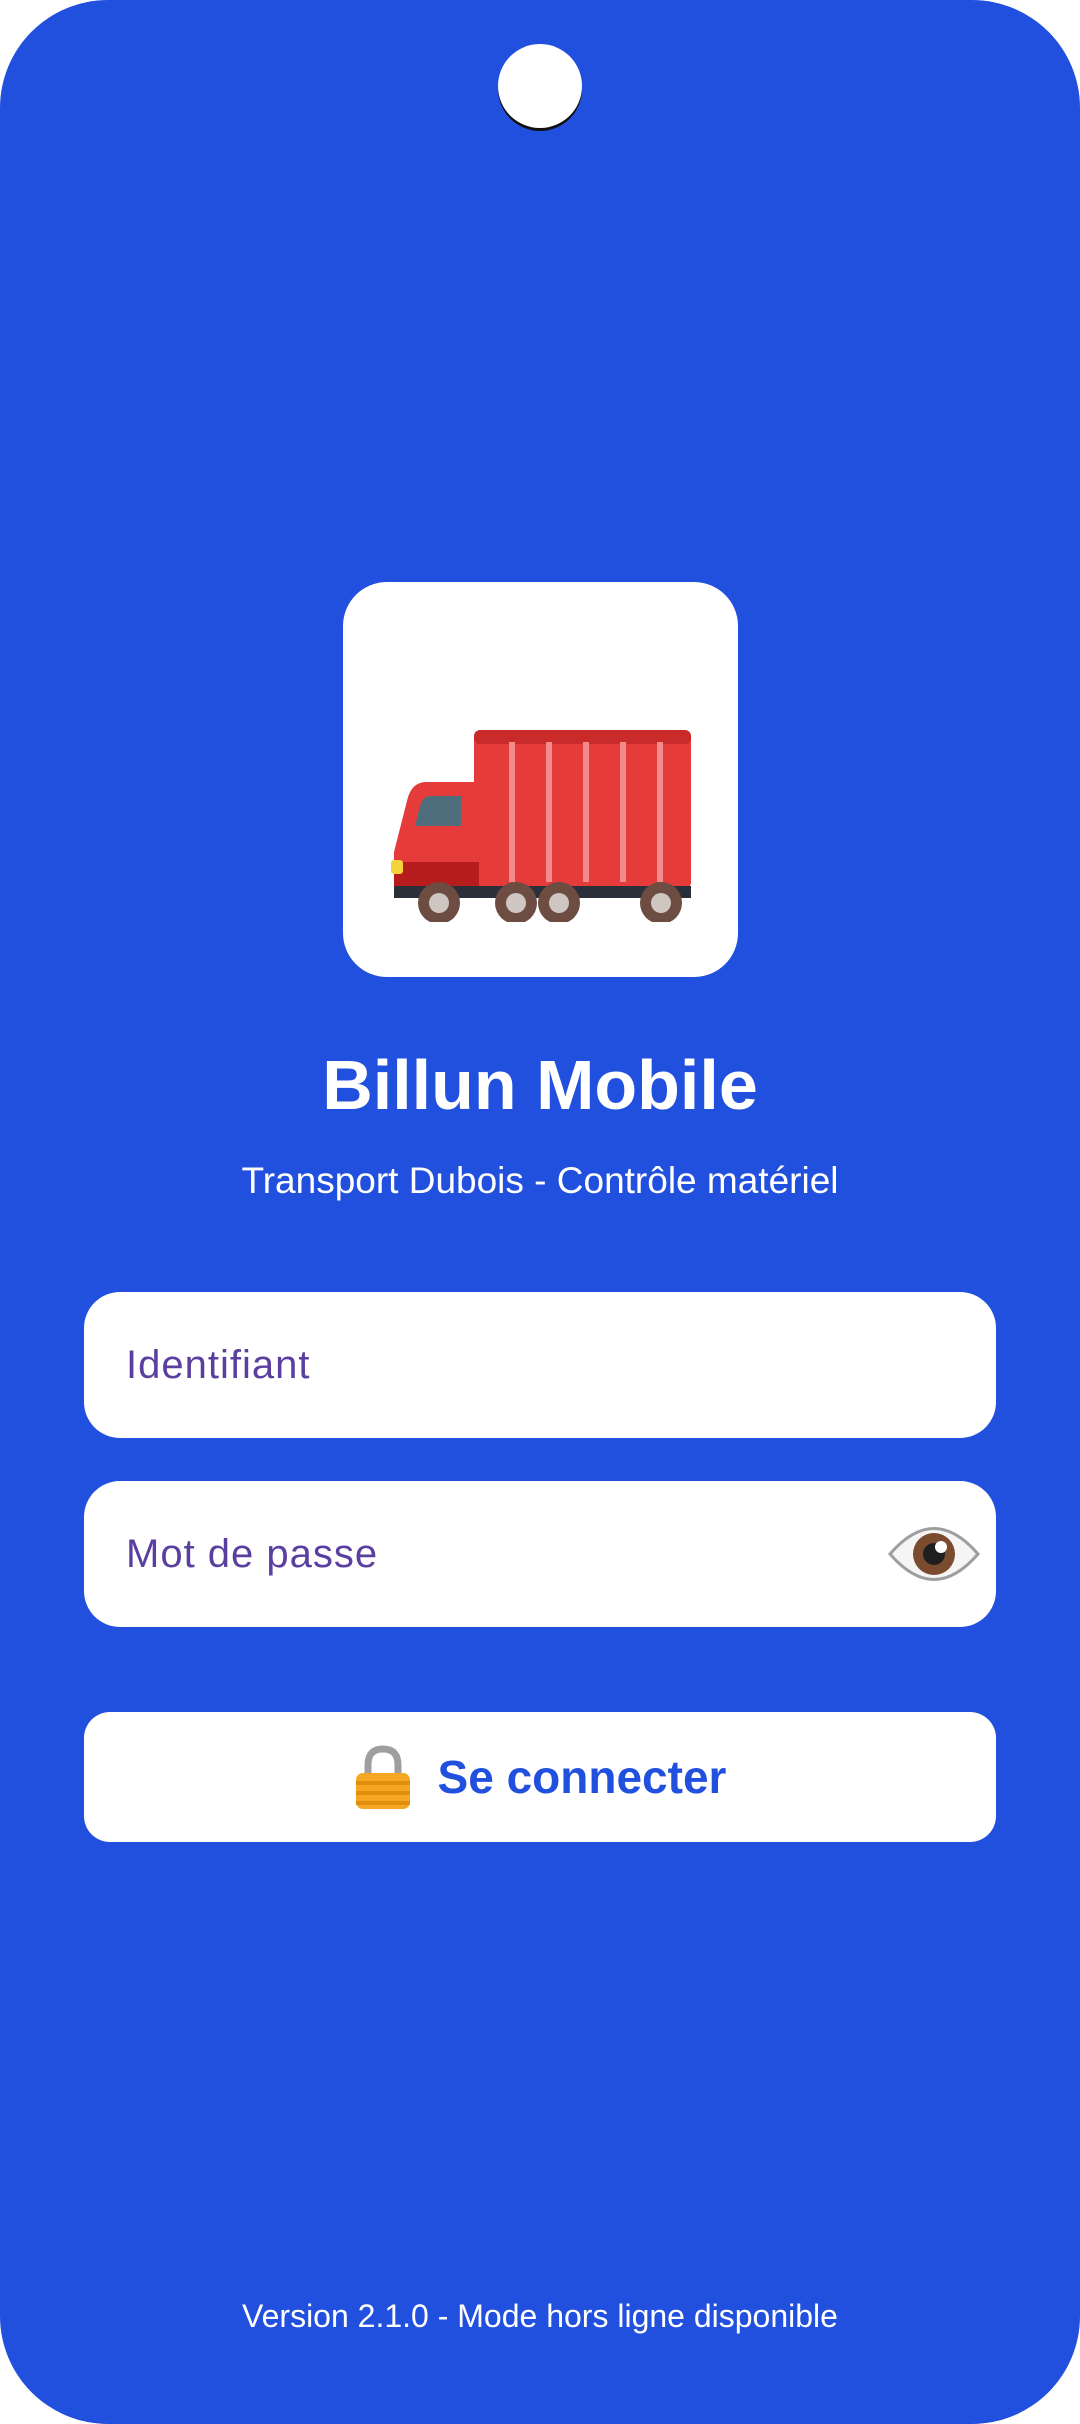 The image size is (1080, 2424). Describe the element at coordinates (540, 1085) in the screenshot. I see `app-title: Billun Mobile` at that location.